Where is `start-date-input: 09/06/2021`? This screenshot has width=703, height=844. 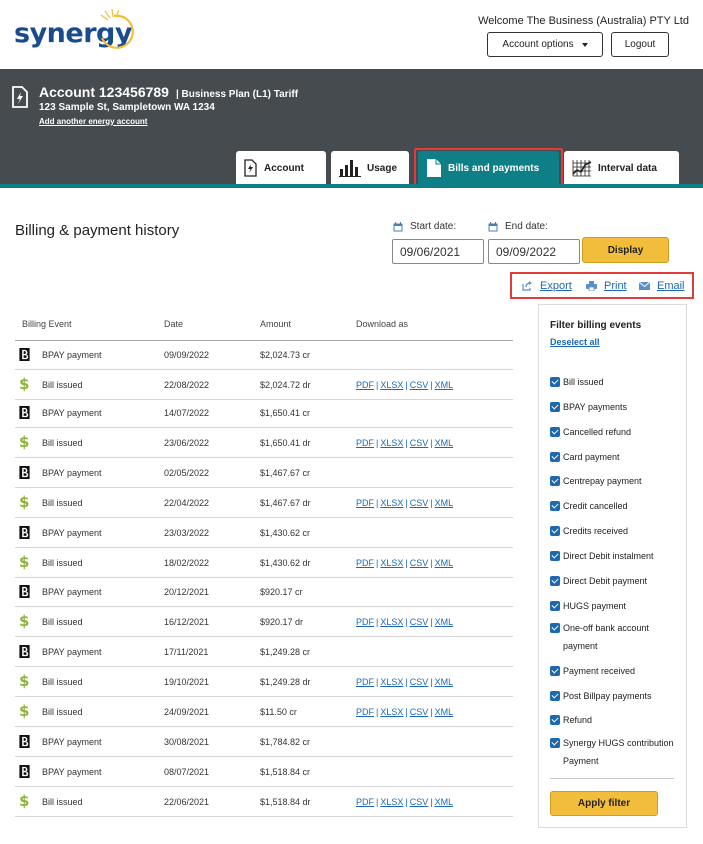
start-date-input: 09/06/2021 is located at coordinates (438, 251).